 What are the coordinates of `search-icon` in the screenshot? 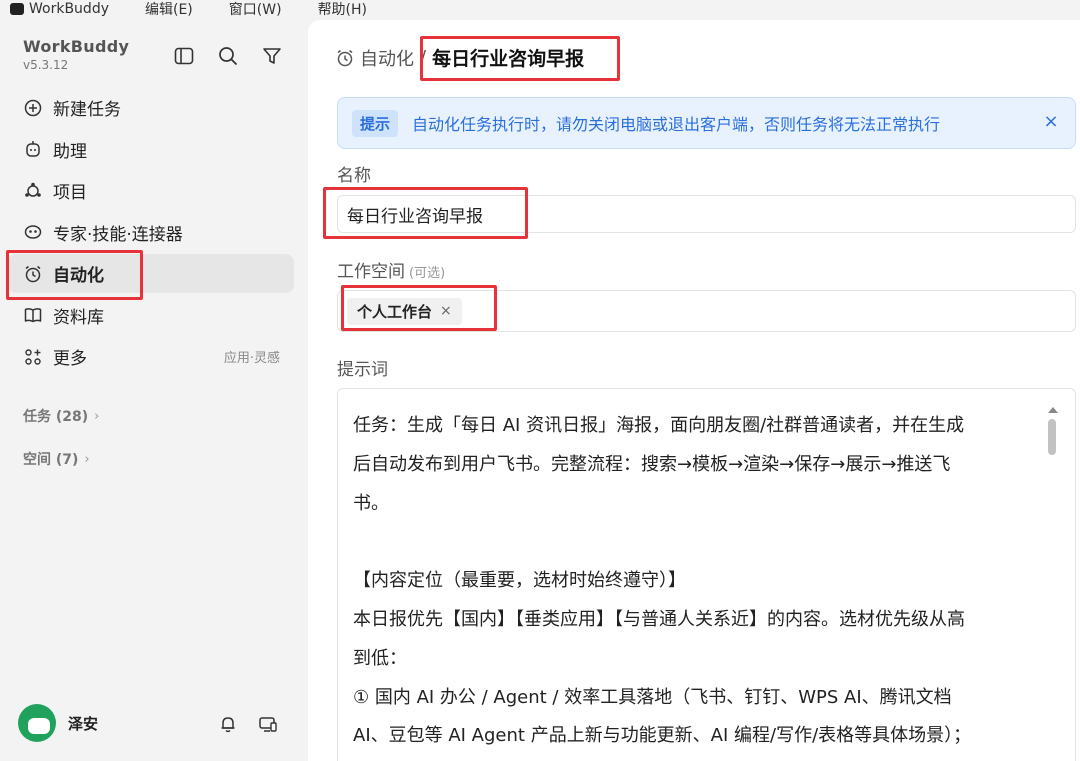 It's located at (228, 56).